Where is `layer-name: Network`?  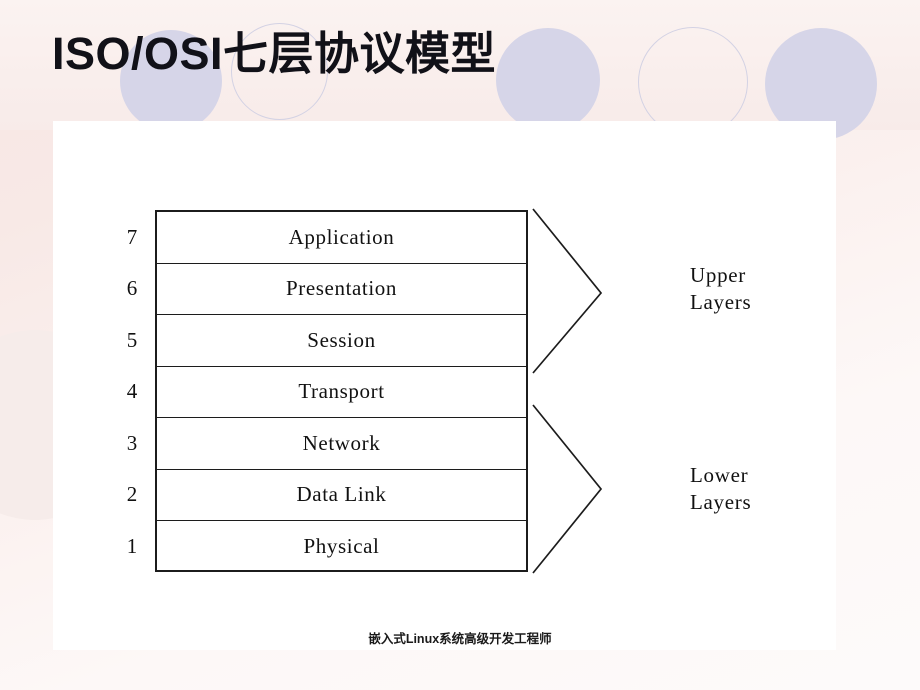
layer-name: Network is located at coordinates (341, 442).